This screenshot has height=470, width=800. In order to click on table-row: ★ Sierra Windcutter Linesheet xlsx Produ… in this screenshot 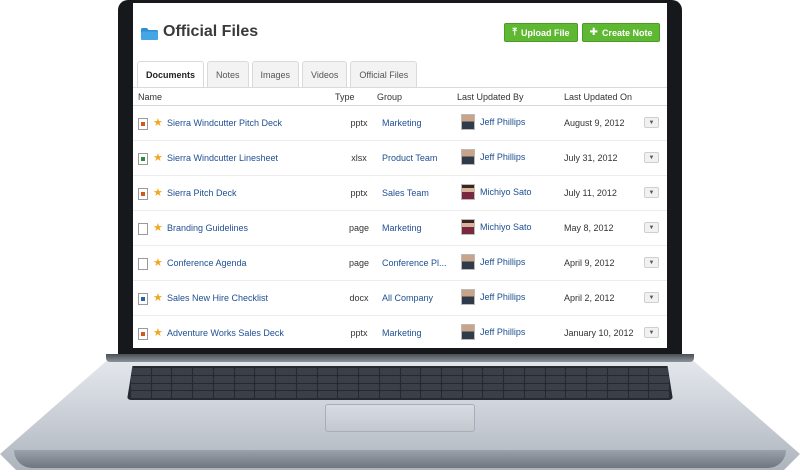, I will do `click(400, 158)`.